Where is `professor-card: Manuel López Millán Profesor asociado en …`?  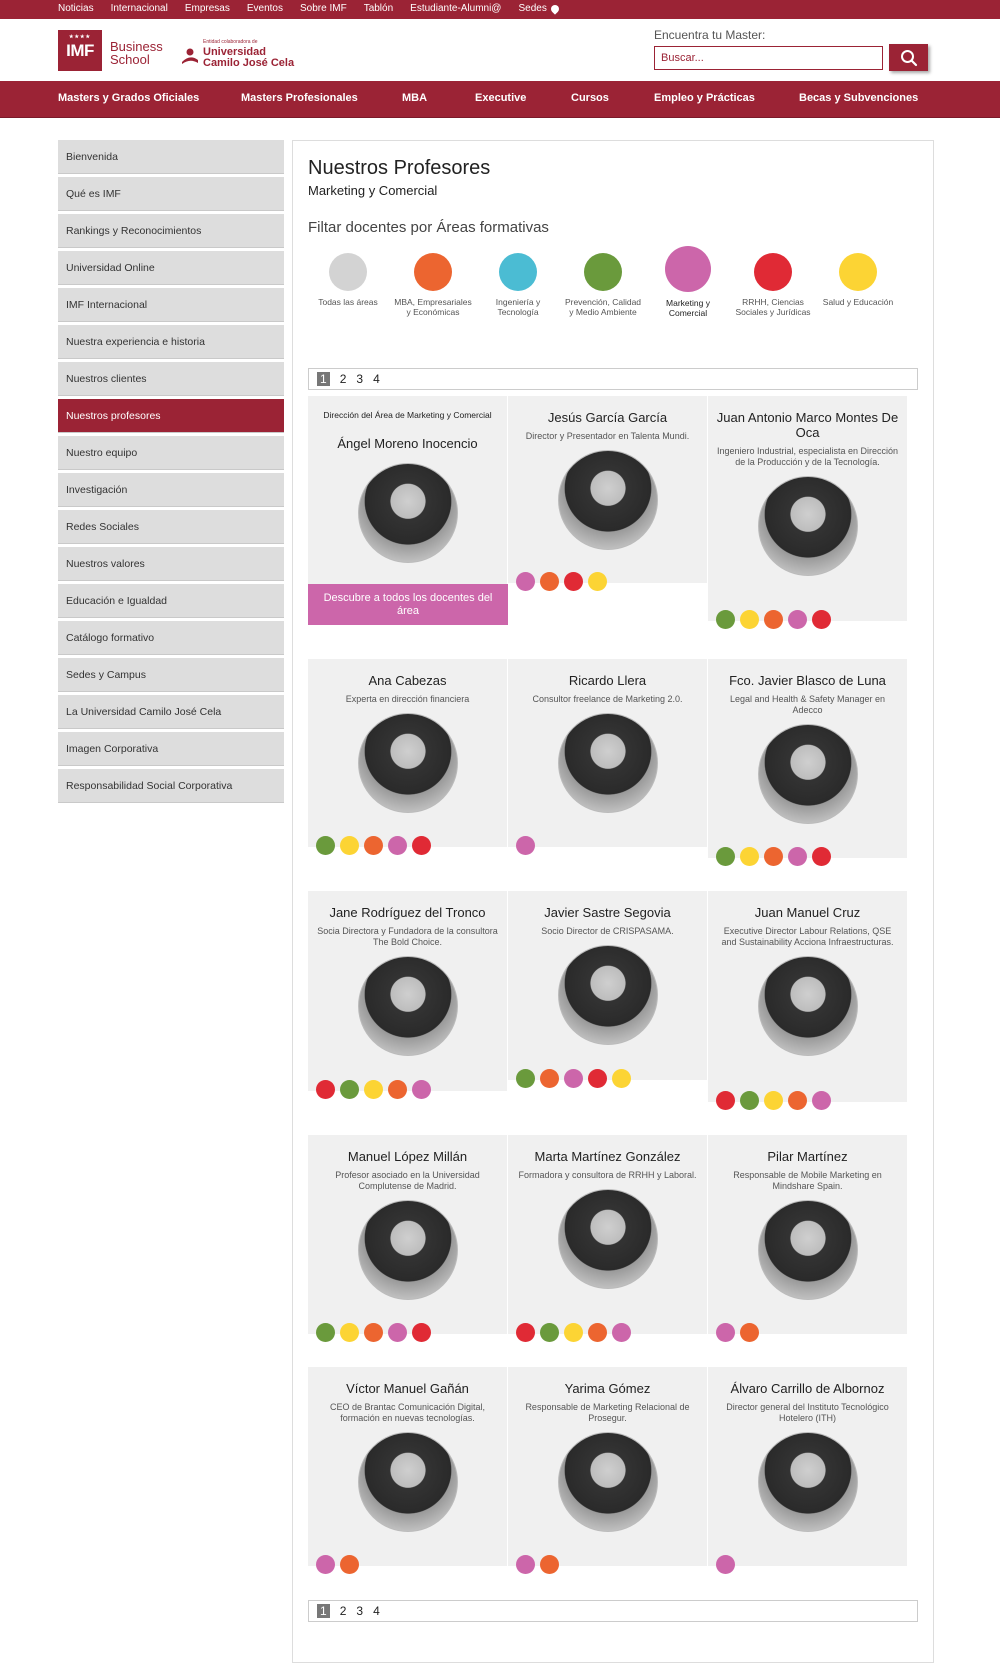
professor-card: Manuel López Millán Profesor asociado en … is located at coordinates (407, 1238).